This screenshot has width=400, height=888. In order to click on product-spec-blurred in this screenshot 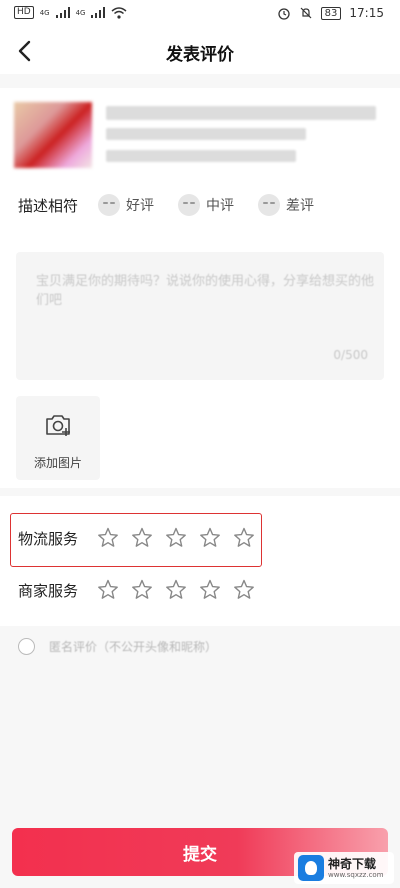, I will do `click(201, 156)`.